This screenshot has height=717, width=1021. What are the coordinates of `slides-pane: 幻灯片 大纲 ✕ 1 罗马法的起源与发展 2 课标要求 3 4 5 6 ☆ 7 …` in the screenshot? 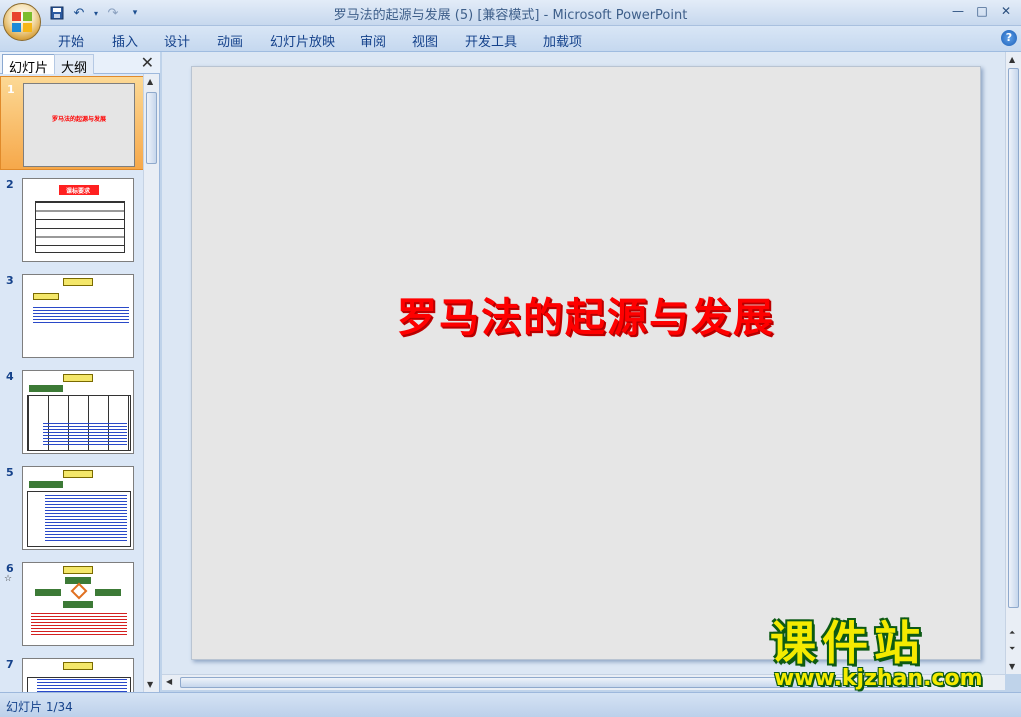 It's located at (80, 372).